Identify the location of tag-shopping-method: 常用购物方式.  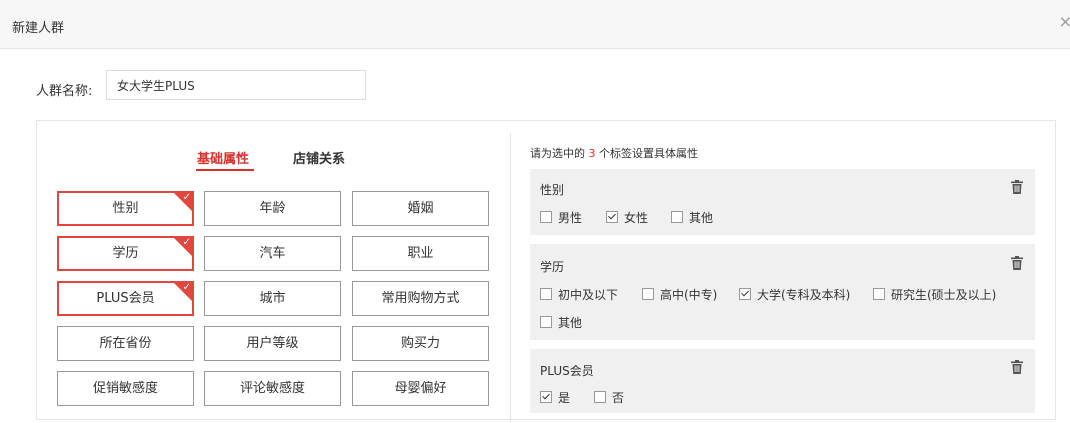
(420, 298).